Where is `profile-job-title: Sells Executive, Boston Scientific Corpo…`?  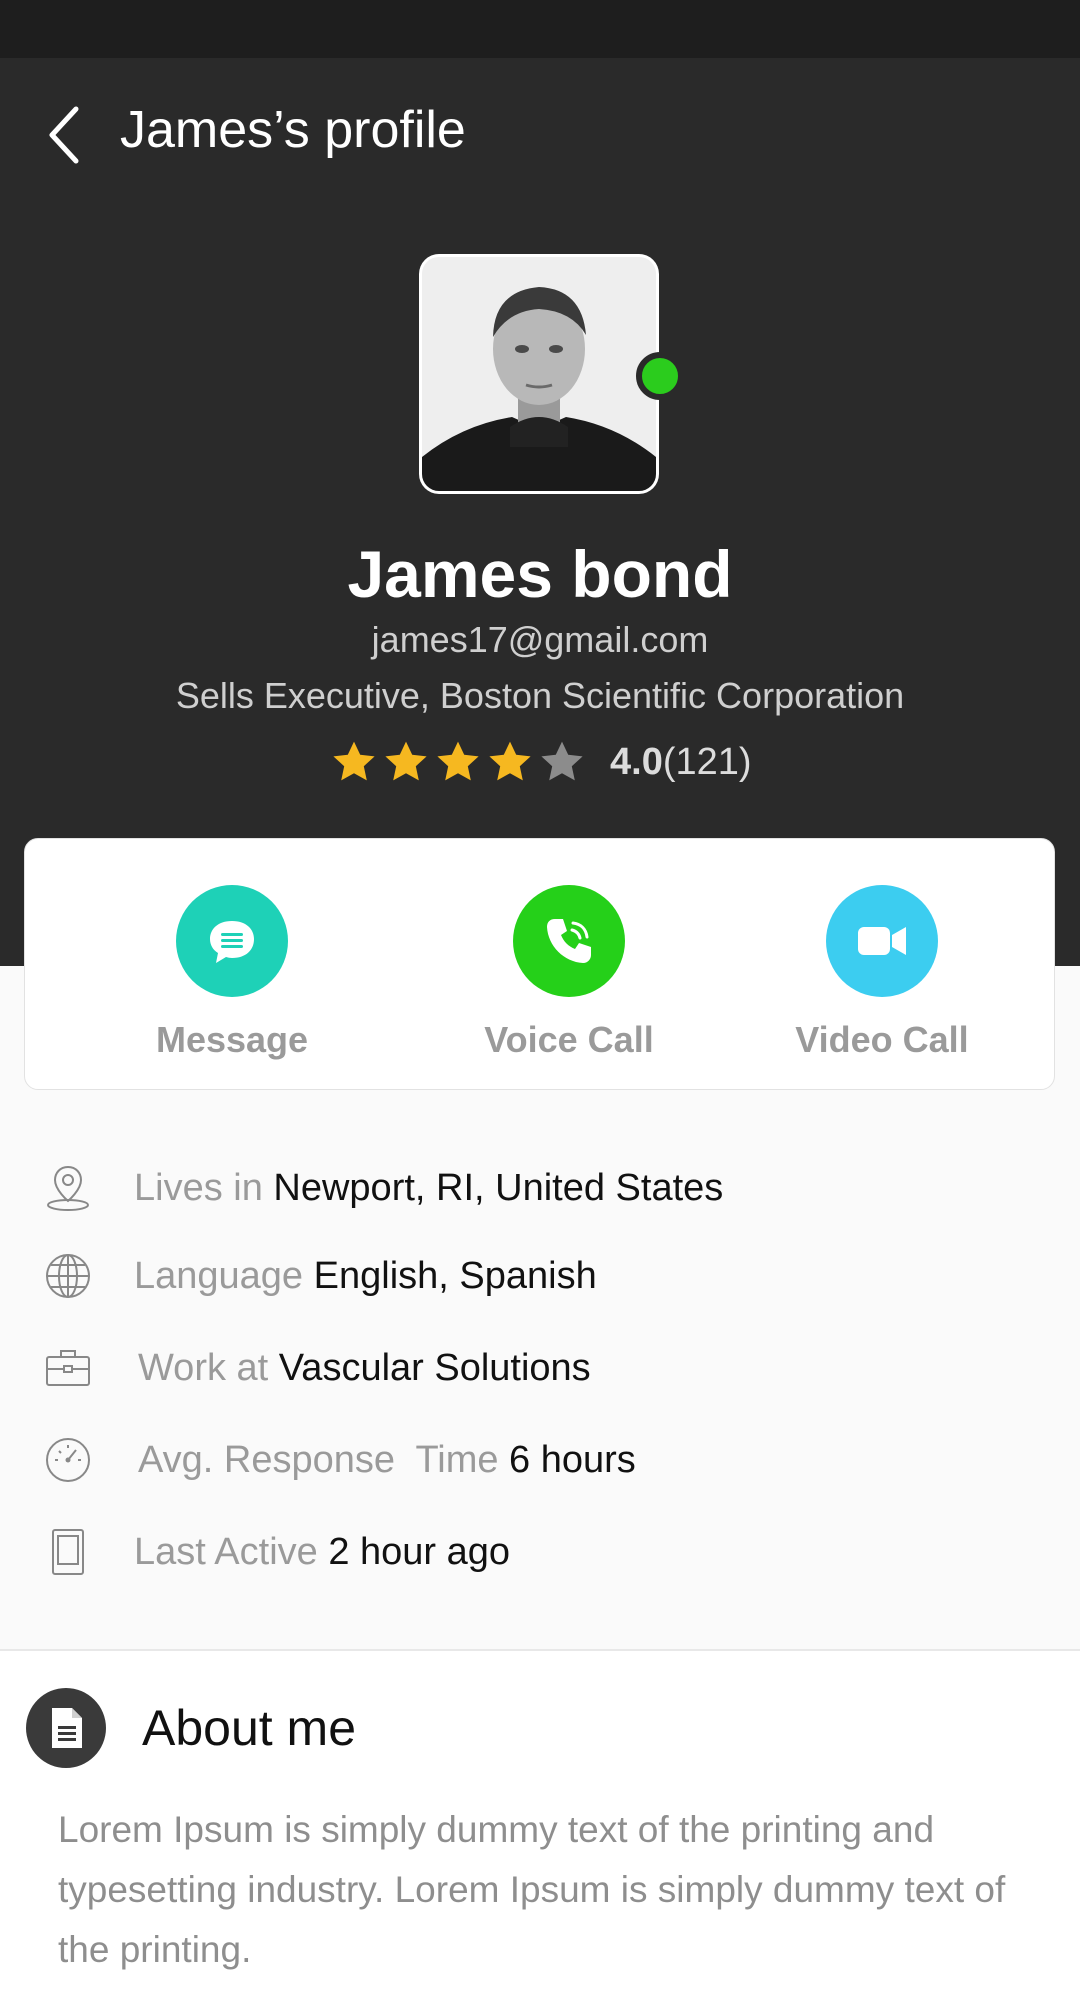
profile-job-title: Sells Executive, Boston Scientific Corpo… is located at coordinates (540, 695).